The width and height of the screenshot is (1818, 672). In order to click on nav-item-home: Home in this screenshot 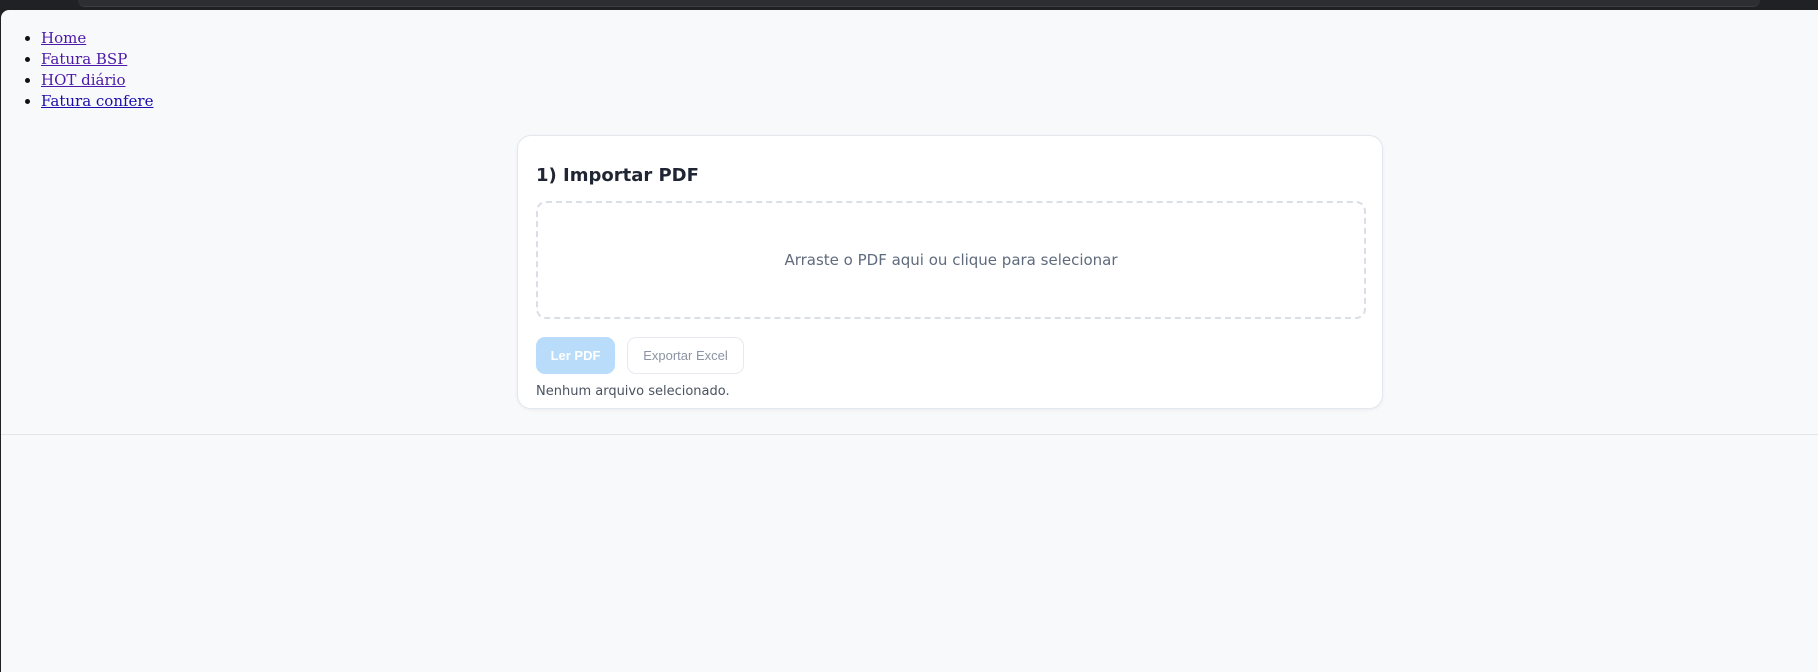, I will do `click(97, 38)`.